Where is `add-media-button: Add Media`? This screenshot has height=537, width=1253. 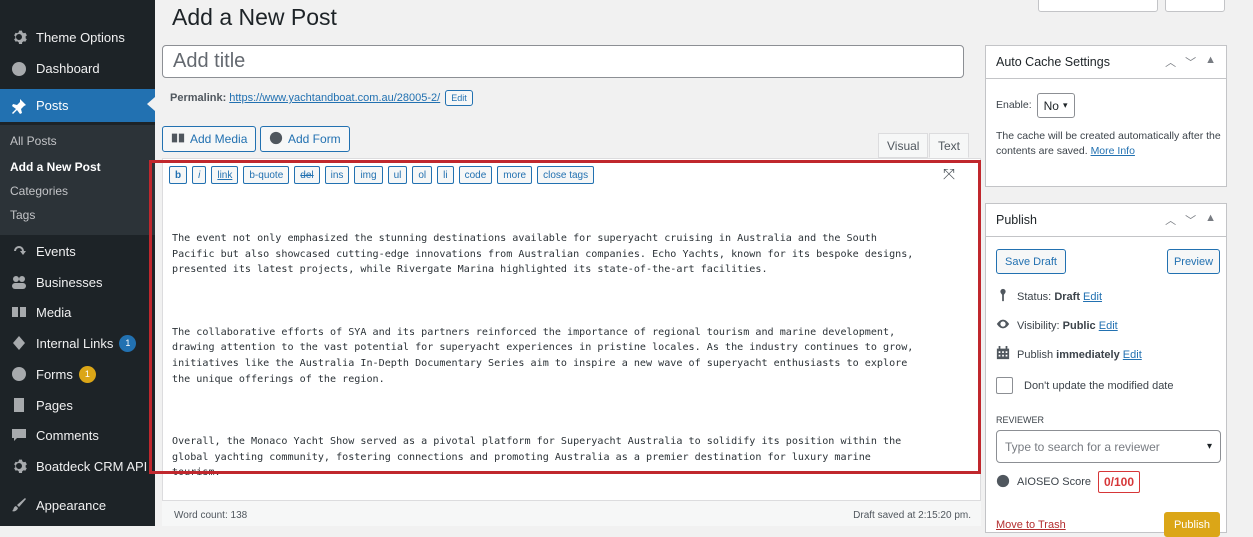
add-media-button: Add Media is located at coordinates (209, 139).